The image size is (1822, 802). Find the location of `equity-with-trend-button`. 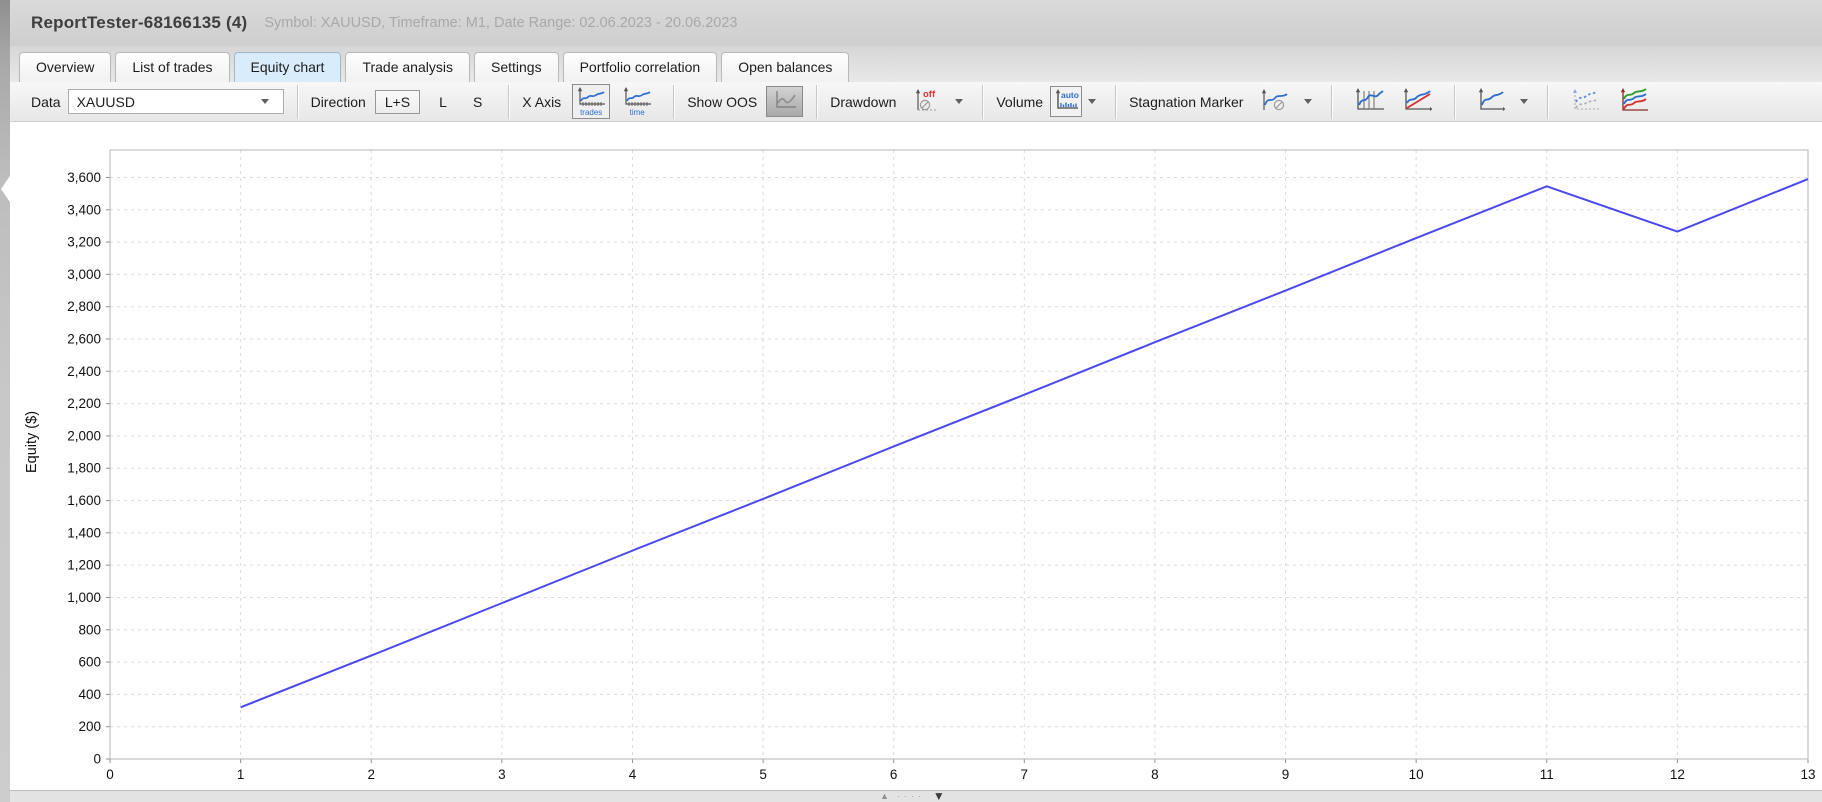

equity-with-trend-button is located at coordinates (1417, 101).